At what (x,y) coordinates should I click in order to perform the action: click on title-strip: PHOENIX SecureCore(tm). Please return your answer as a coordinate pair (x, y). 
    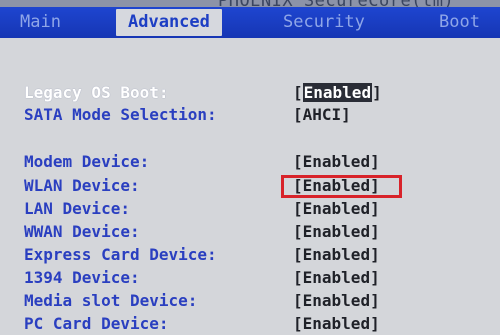
    Looking at the image, I should click on (250, 5).